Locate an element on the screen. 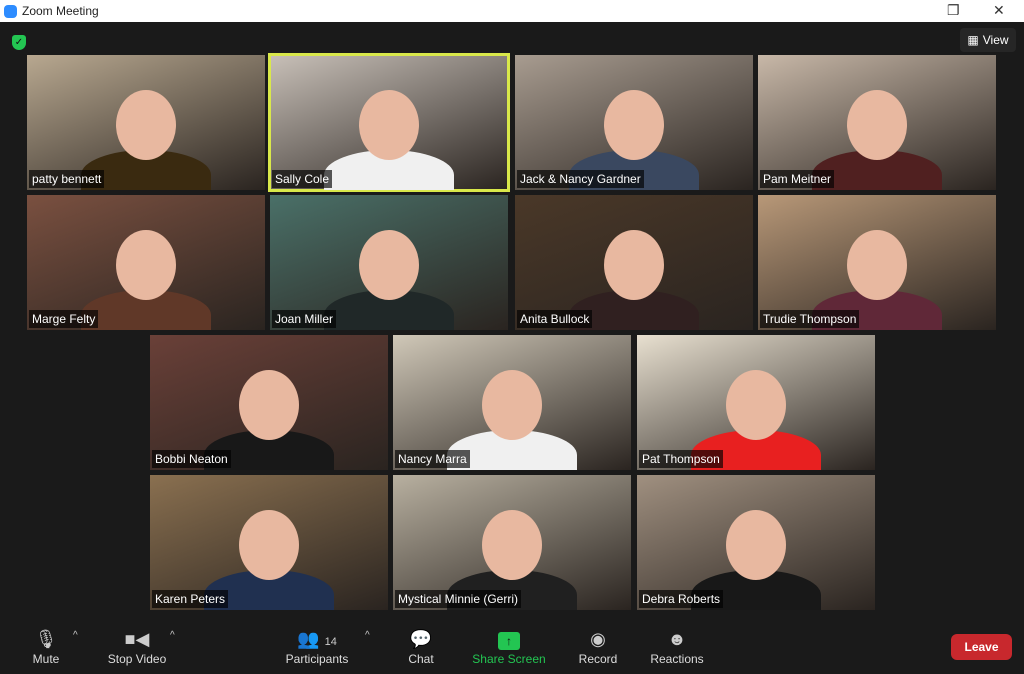  record-label: Record is located at coordinates (598, 659).